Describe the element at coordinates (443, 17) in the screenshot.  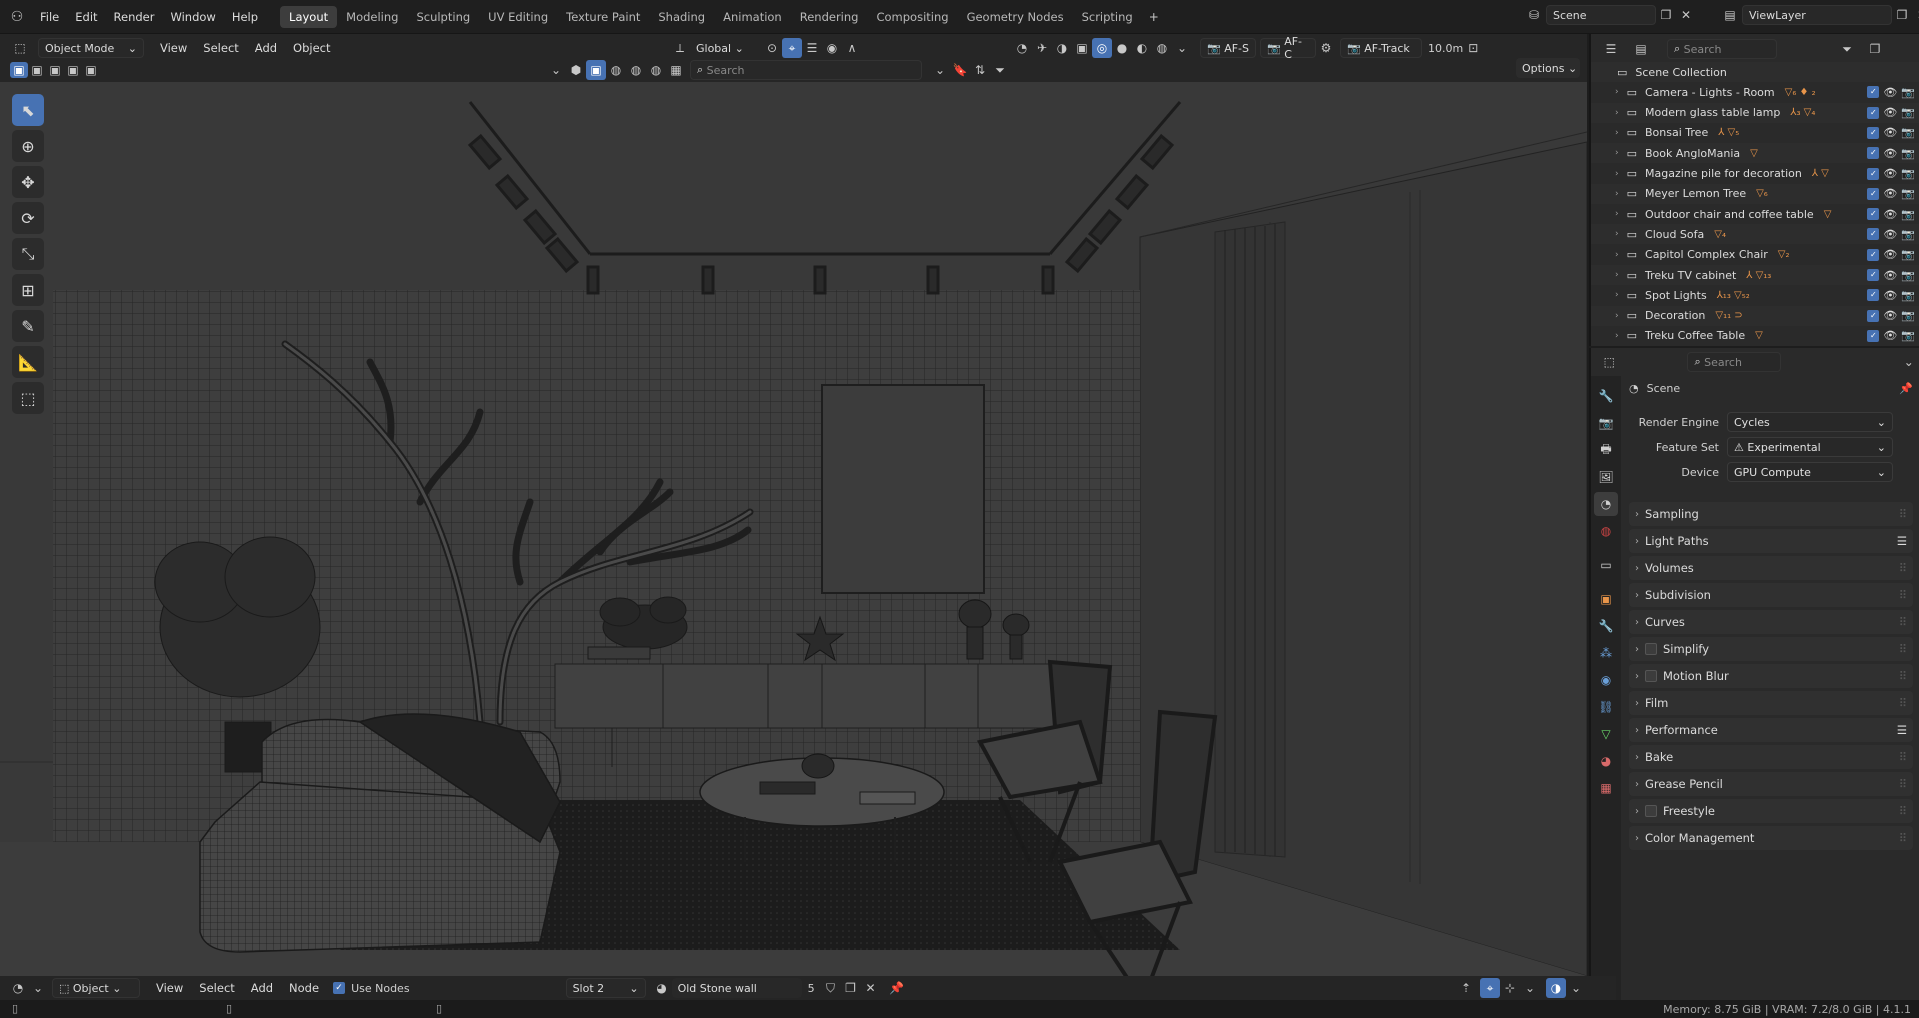
I see `tab-sculpting: Sculpting` at that location.